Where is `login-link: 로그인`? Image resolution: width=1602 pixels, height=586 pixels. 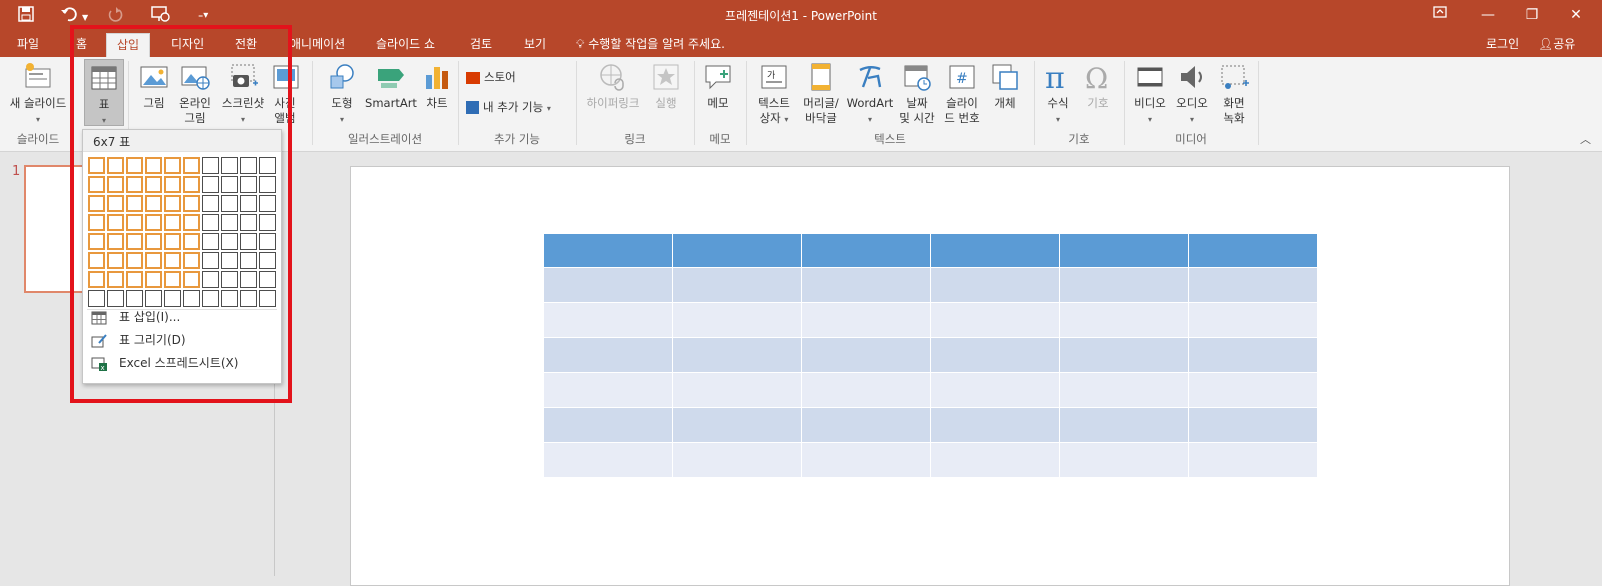
login-link: 로그인 is located at coordinates (1502, 44).